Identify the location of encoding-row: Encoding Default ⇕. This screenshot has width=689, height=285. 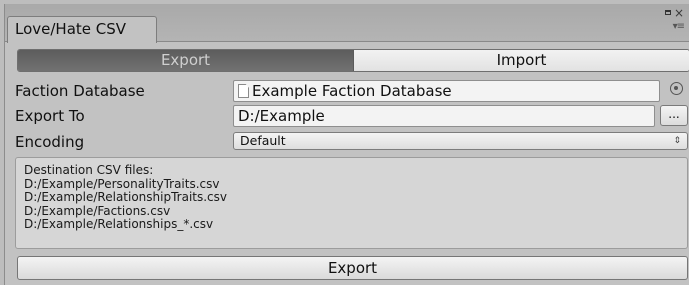
(347, 142).